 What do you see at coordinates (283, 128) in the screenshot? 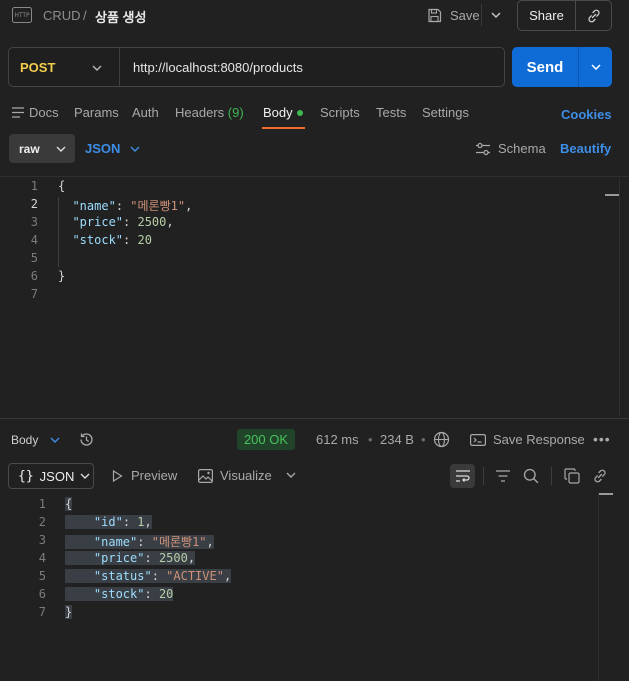
I see `active-tab-underline` at bounding box center [283, 128].